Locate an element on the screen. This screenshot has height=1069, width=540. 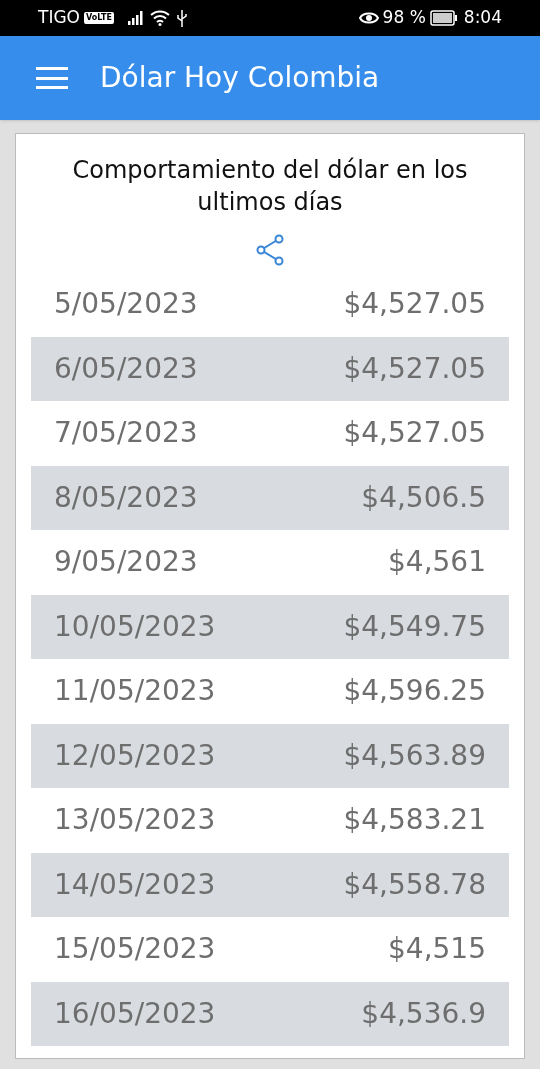
date-text: 11/05/2023 is located at coordinates (135, 691).